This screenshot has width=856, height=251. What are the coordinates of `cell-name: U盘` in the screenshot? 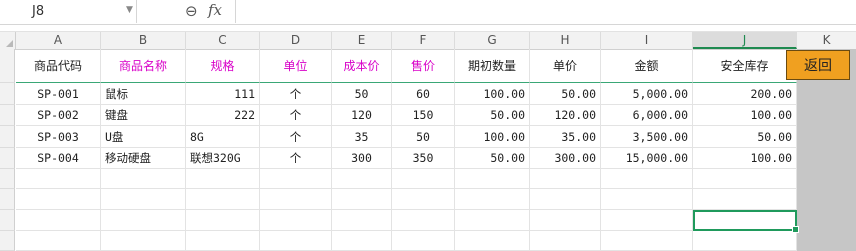 It's located at (143, 137).